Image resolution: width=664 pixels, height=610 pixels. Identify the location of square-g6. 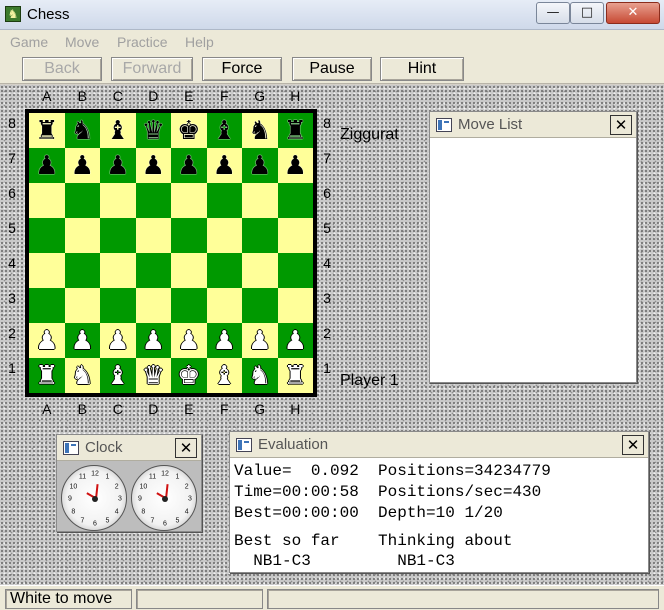
(260, 200).